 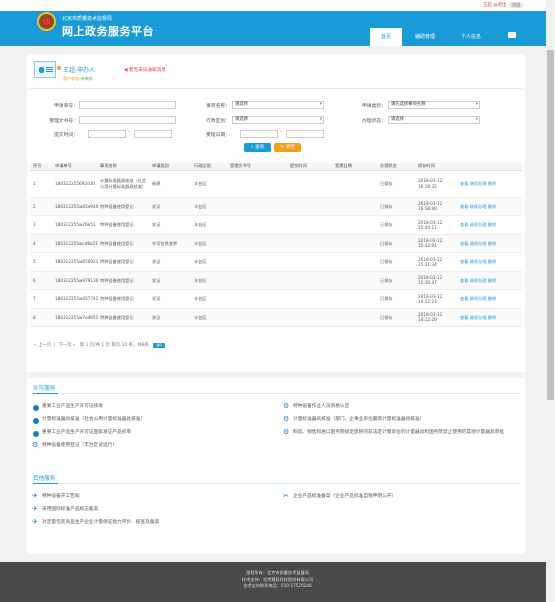 What do you see at coordinates (41, 262) in the screenshot?
I see `cell-no: 5` at bounding box center [41, 262].